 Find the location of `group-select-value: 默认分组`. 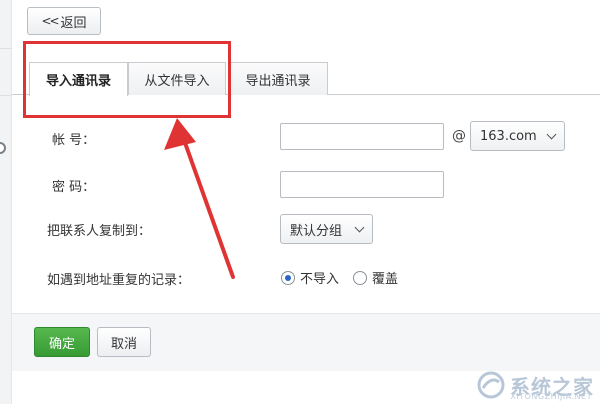

group-select-value: 默认分组 is located at coordinates (316, 231).